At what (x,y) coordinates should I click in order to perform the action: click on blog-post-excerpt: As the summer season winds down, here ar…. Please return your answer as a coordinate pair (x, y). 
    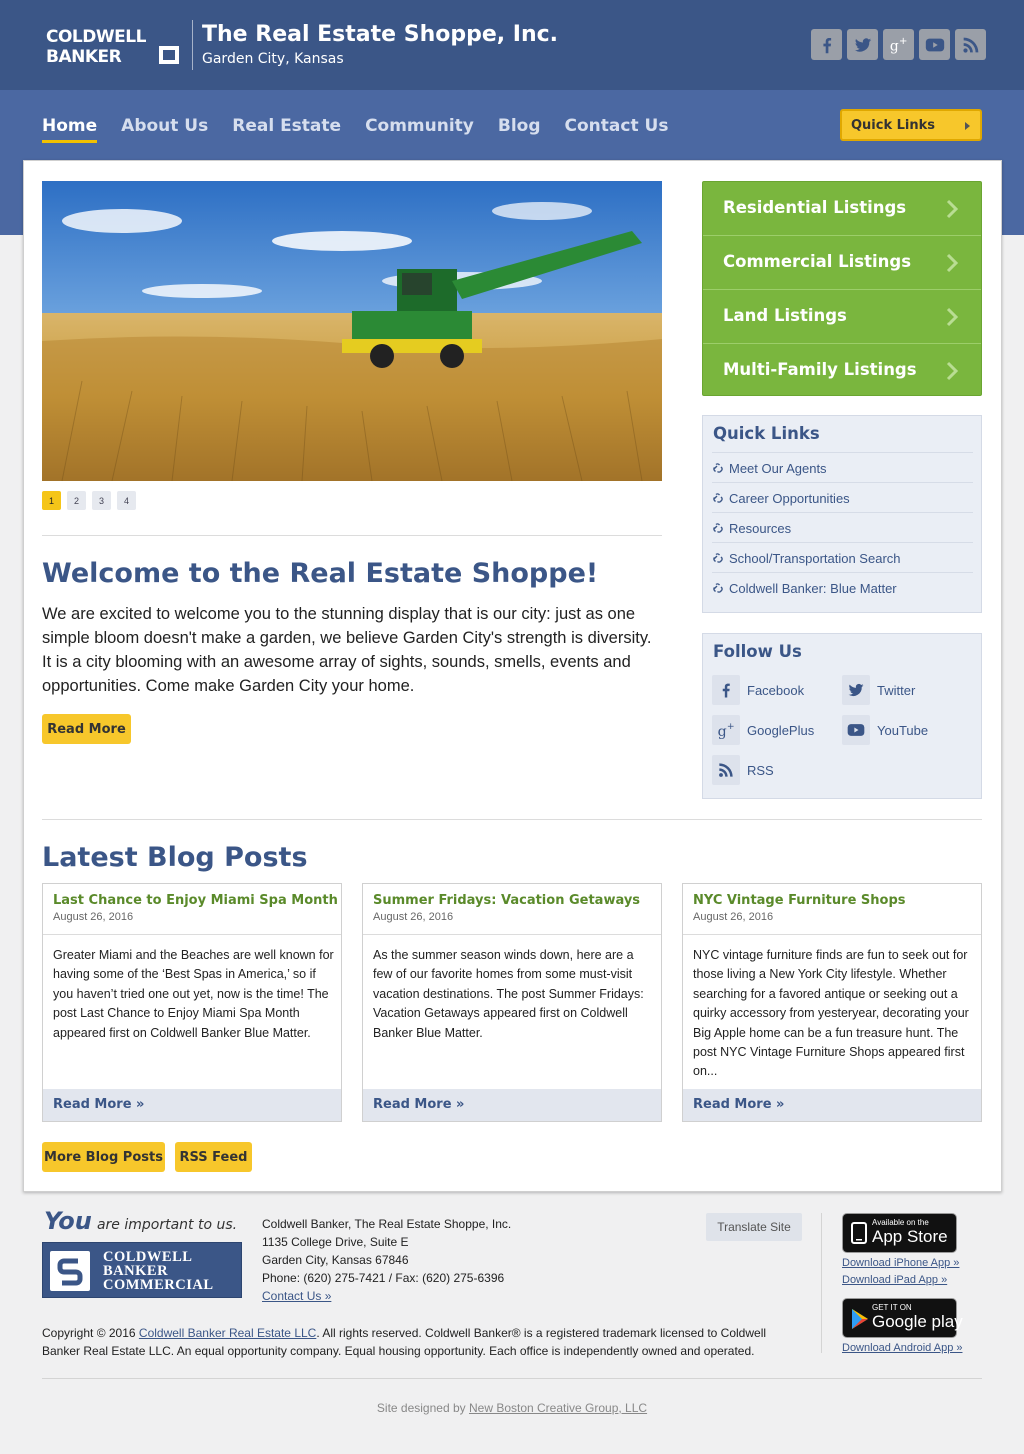
    Looking at the image, I should click on (508, 994).